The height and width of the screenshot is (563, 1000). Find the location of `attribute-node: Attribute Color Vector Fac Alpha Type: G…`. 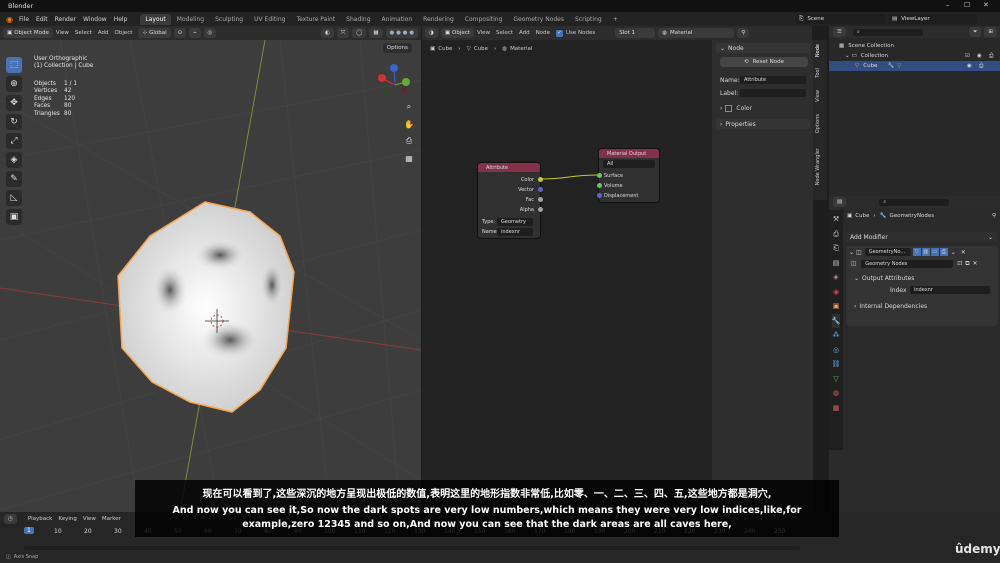

attribute-node: Attribute Color Vector Fac Alpha Type: G… is located at coordinates (510, 200).